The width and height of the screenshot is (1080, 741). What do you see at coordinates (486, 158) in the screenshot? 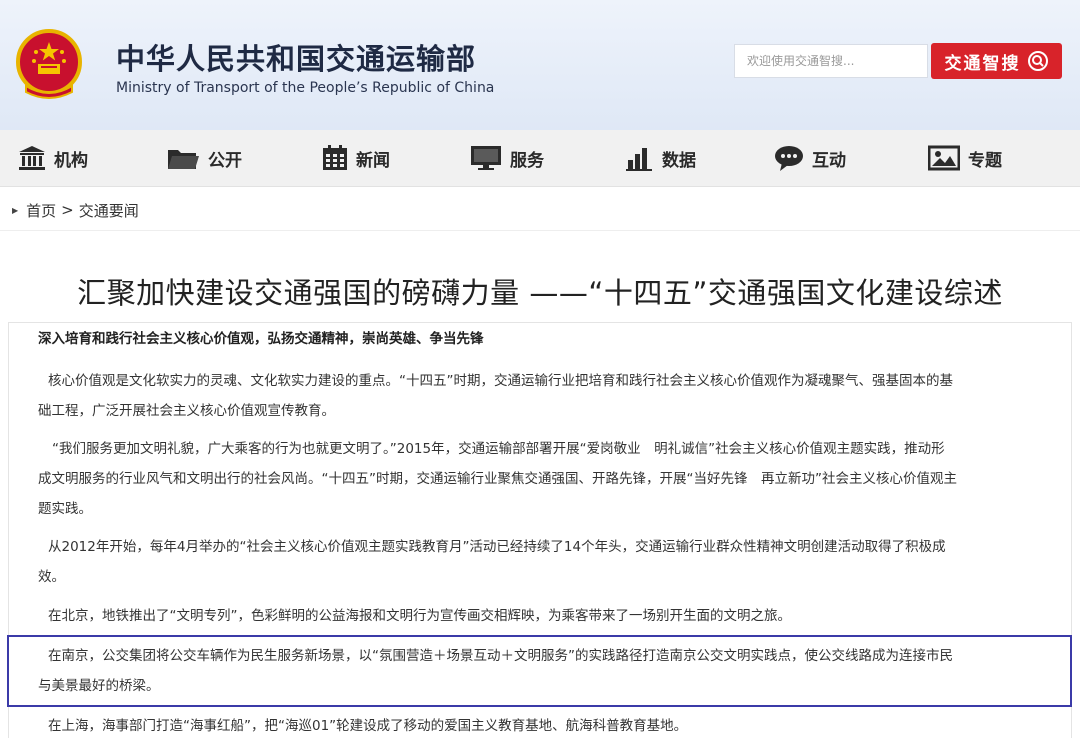
I see `monitor-icon` at bounding box center [486, 158].